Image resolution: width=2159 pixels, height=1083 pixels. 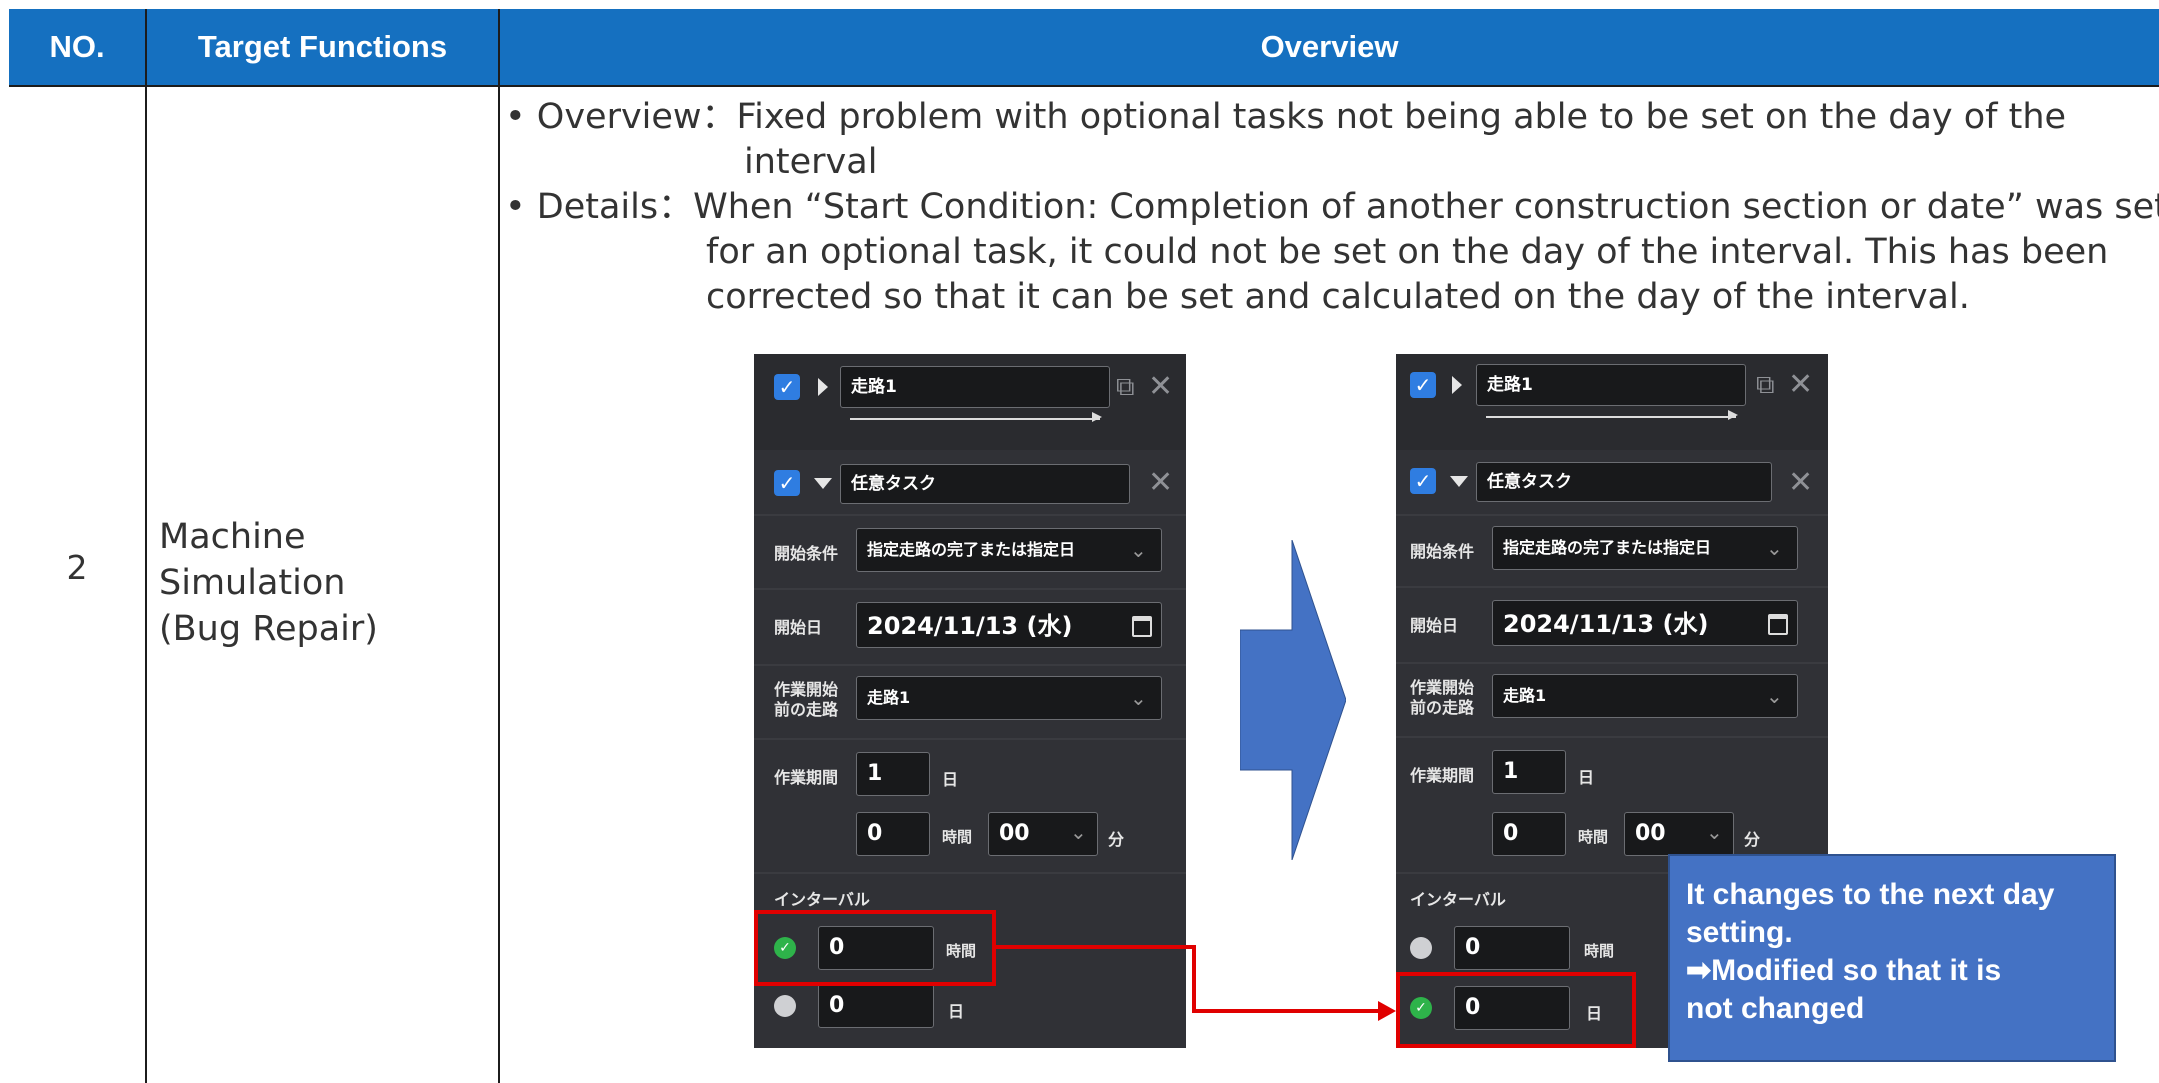 I want to click on target-function: Machine Simulation (Bug Repair), so click(x=324, y=583).